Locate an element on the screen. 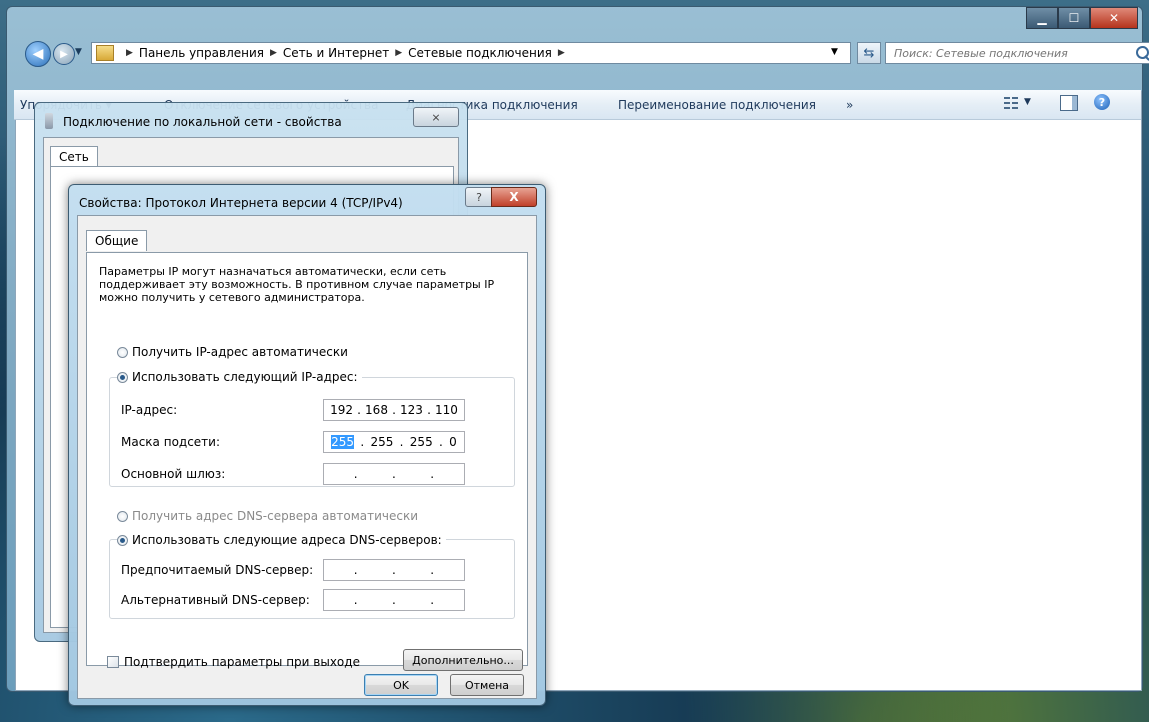 The width and height of the screenshot is (1149, 722). close-button: ⨯ is located at coordinates (436, 117).